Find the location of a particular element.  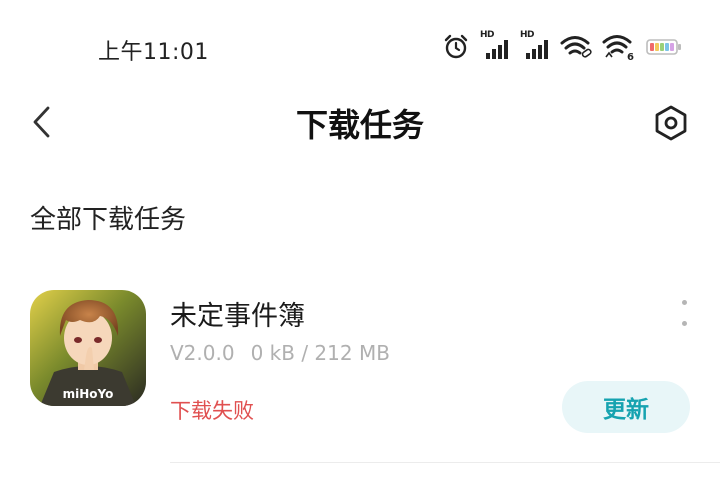

status-icons: HD HD 6 is located at coordinates (562, 46).